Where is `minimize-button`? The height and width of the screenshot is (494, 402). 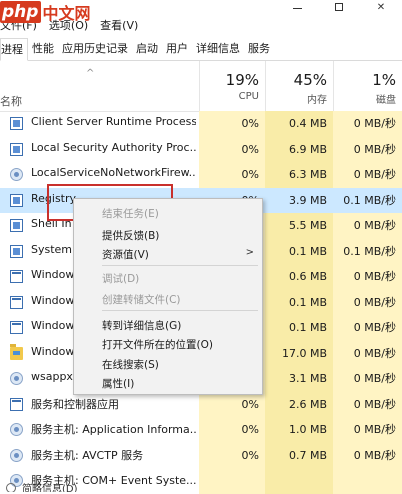
minimize-button is located at coordinates (297, 7).